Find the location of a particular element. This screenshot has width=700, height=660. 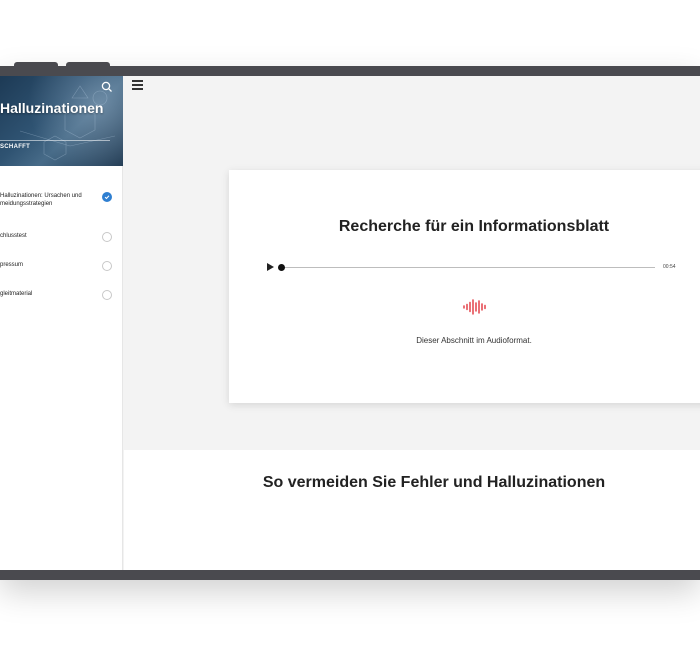

course-hero-image: Halluzinationen SCHAFFT is located at coordinates (61, 121).